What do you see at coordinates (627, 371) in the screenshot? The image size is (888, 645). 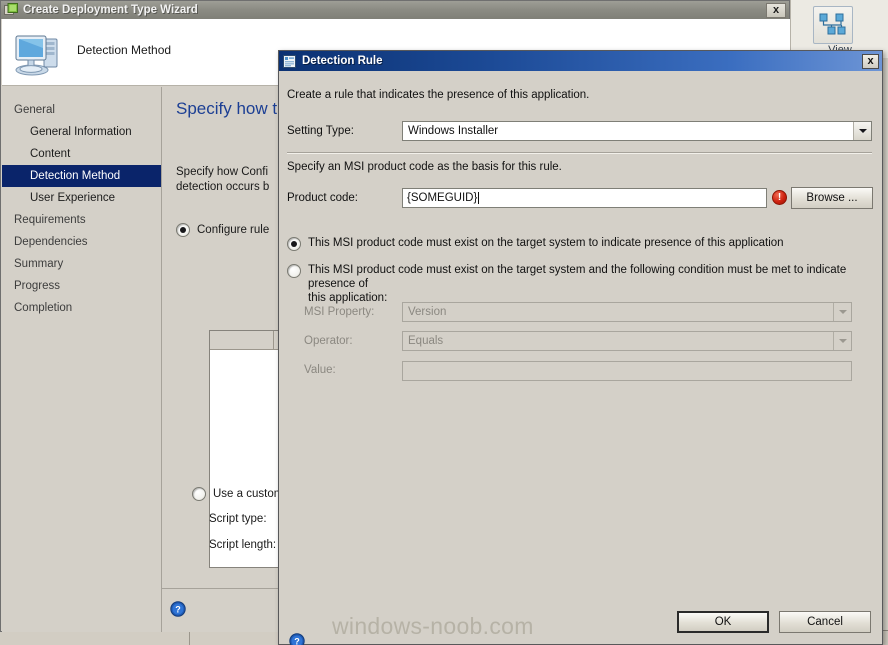 I see `value-input` at bounding box center [627, 371].